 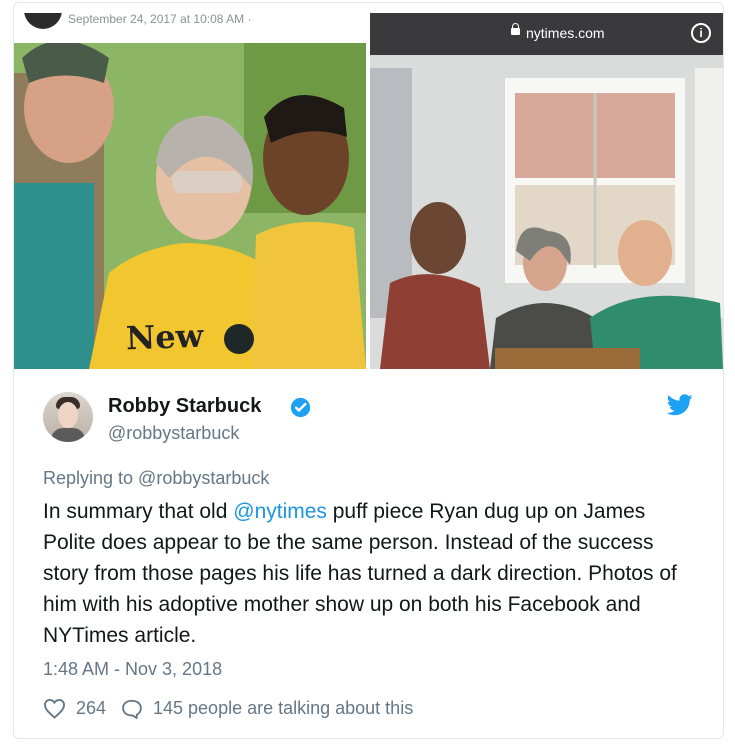 I want to click on browser-address-bar: nytimes.com i, so click(x=546, y=34).